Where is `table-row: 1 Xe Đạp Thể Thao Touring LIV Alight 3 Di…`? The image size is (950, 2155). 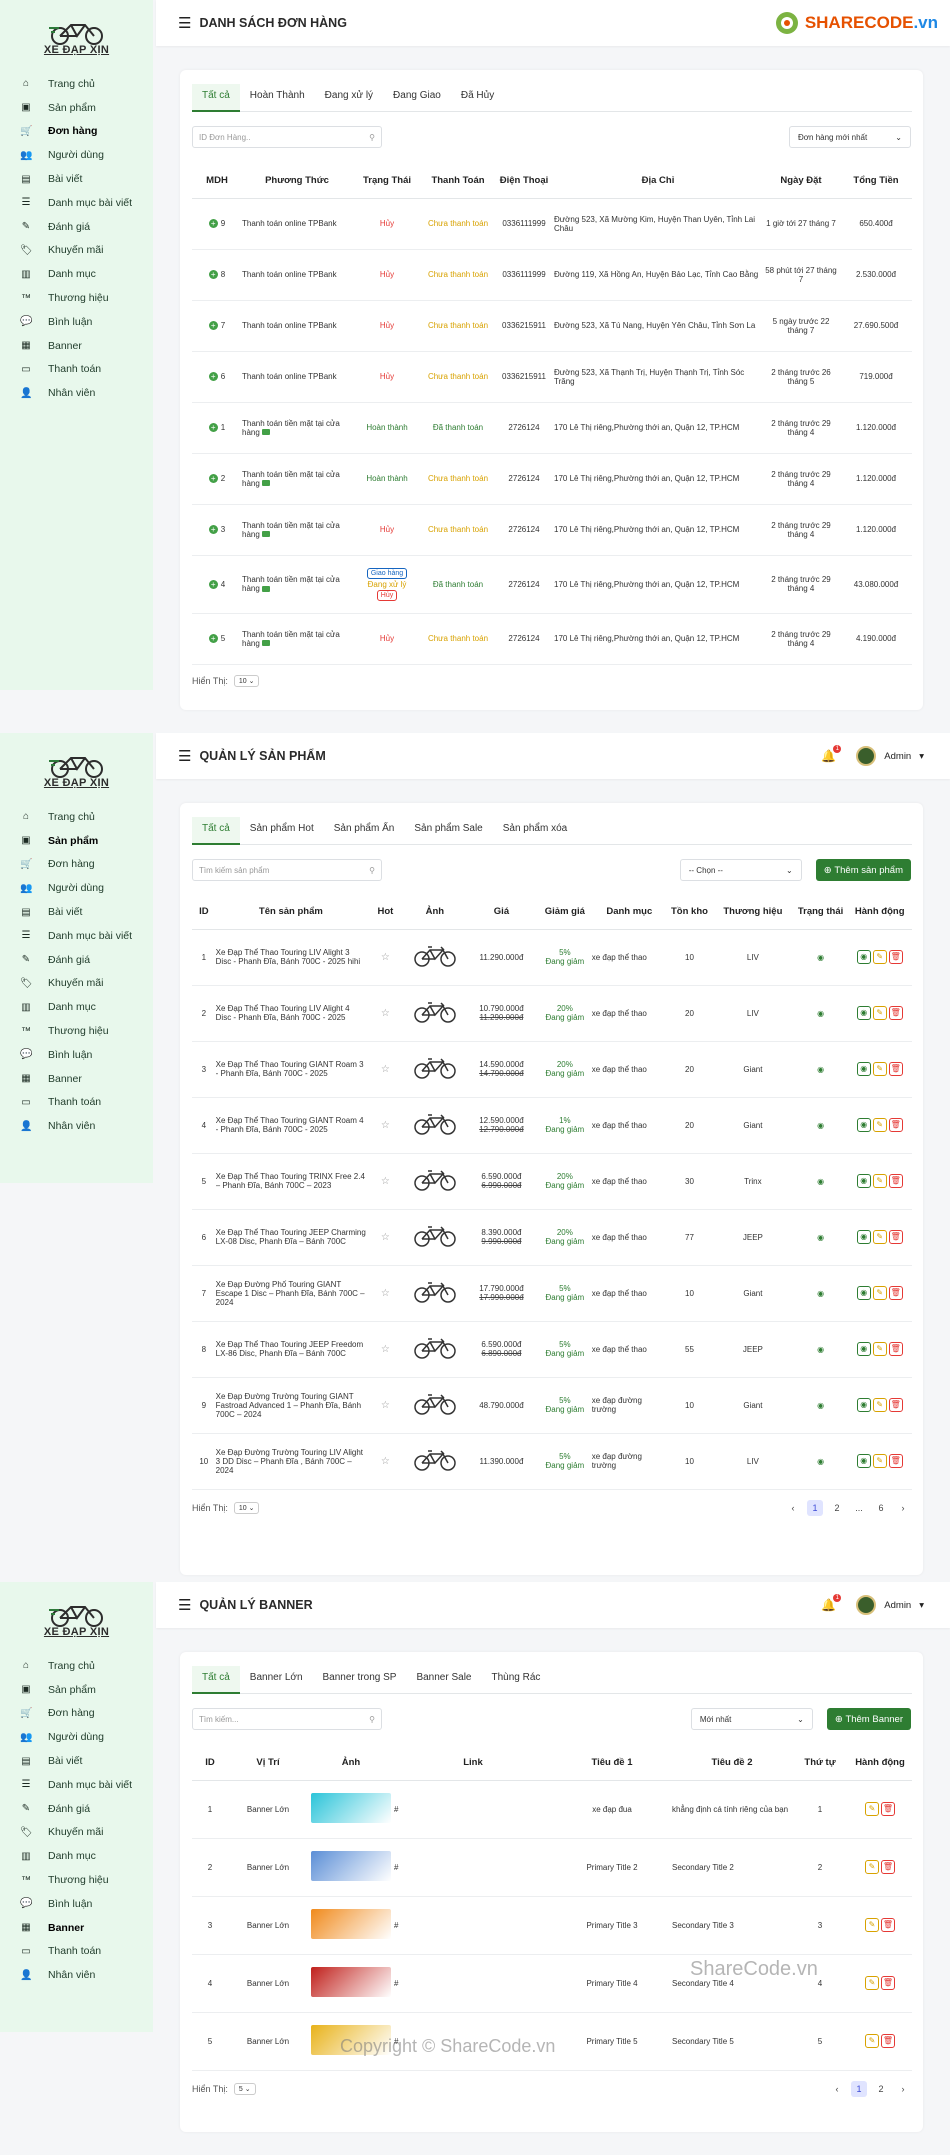
table-row: 1 Xe Đạp Thể Thao Touring LIV Alight 3 Di… is located at coordinates (552, 957).